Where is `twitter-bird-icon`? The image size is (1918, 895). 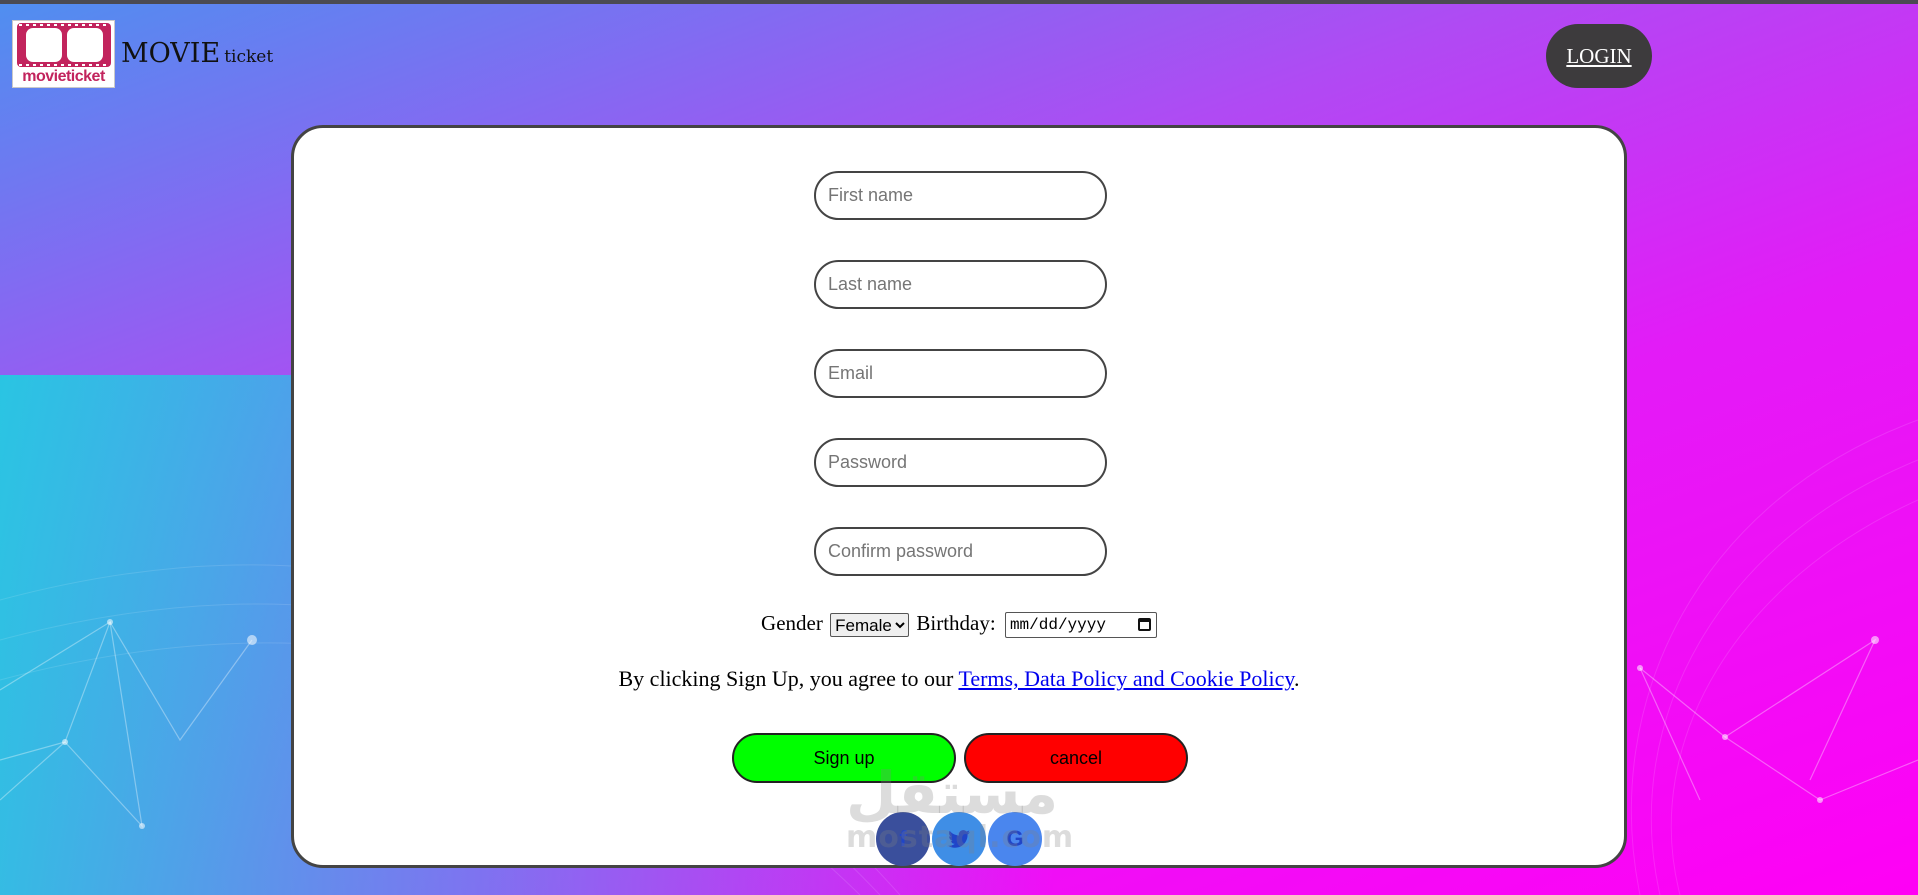 twitter-bird-icon is located at coordinates (959, 839).